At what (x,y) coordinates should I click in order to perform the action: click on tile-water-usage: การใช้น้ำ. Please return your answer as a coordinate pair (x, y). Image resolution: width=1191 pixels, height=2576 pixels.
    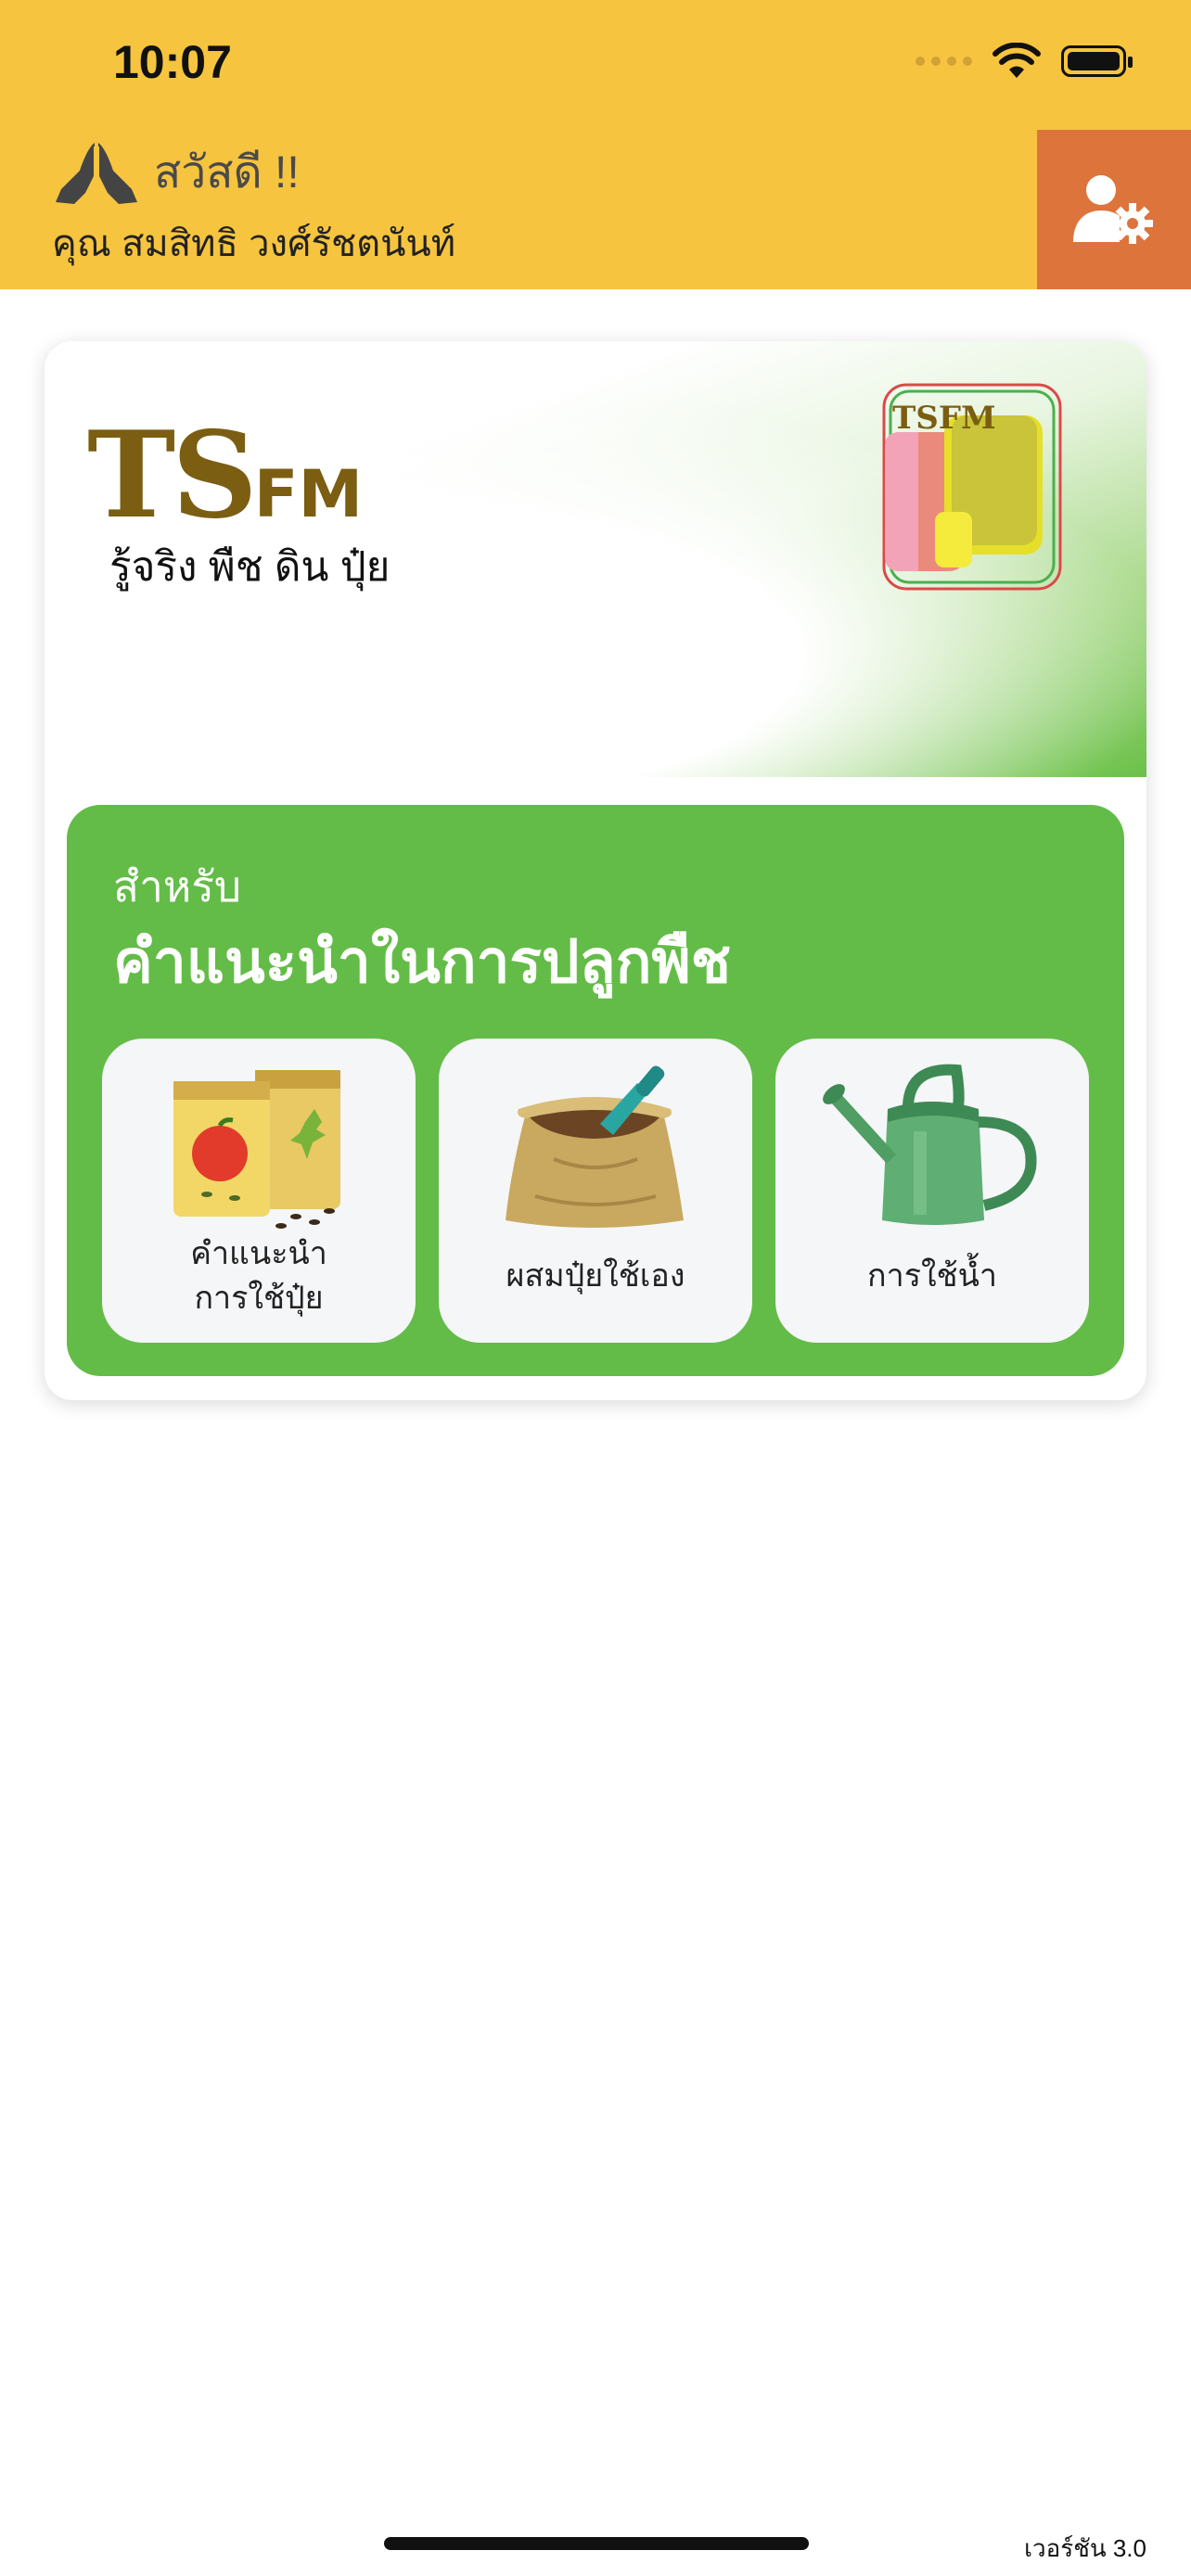
    Looking at the image, I should click on (932, 1191).